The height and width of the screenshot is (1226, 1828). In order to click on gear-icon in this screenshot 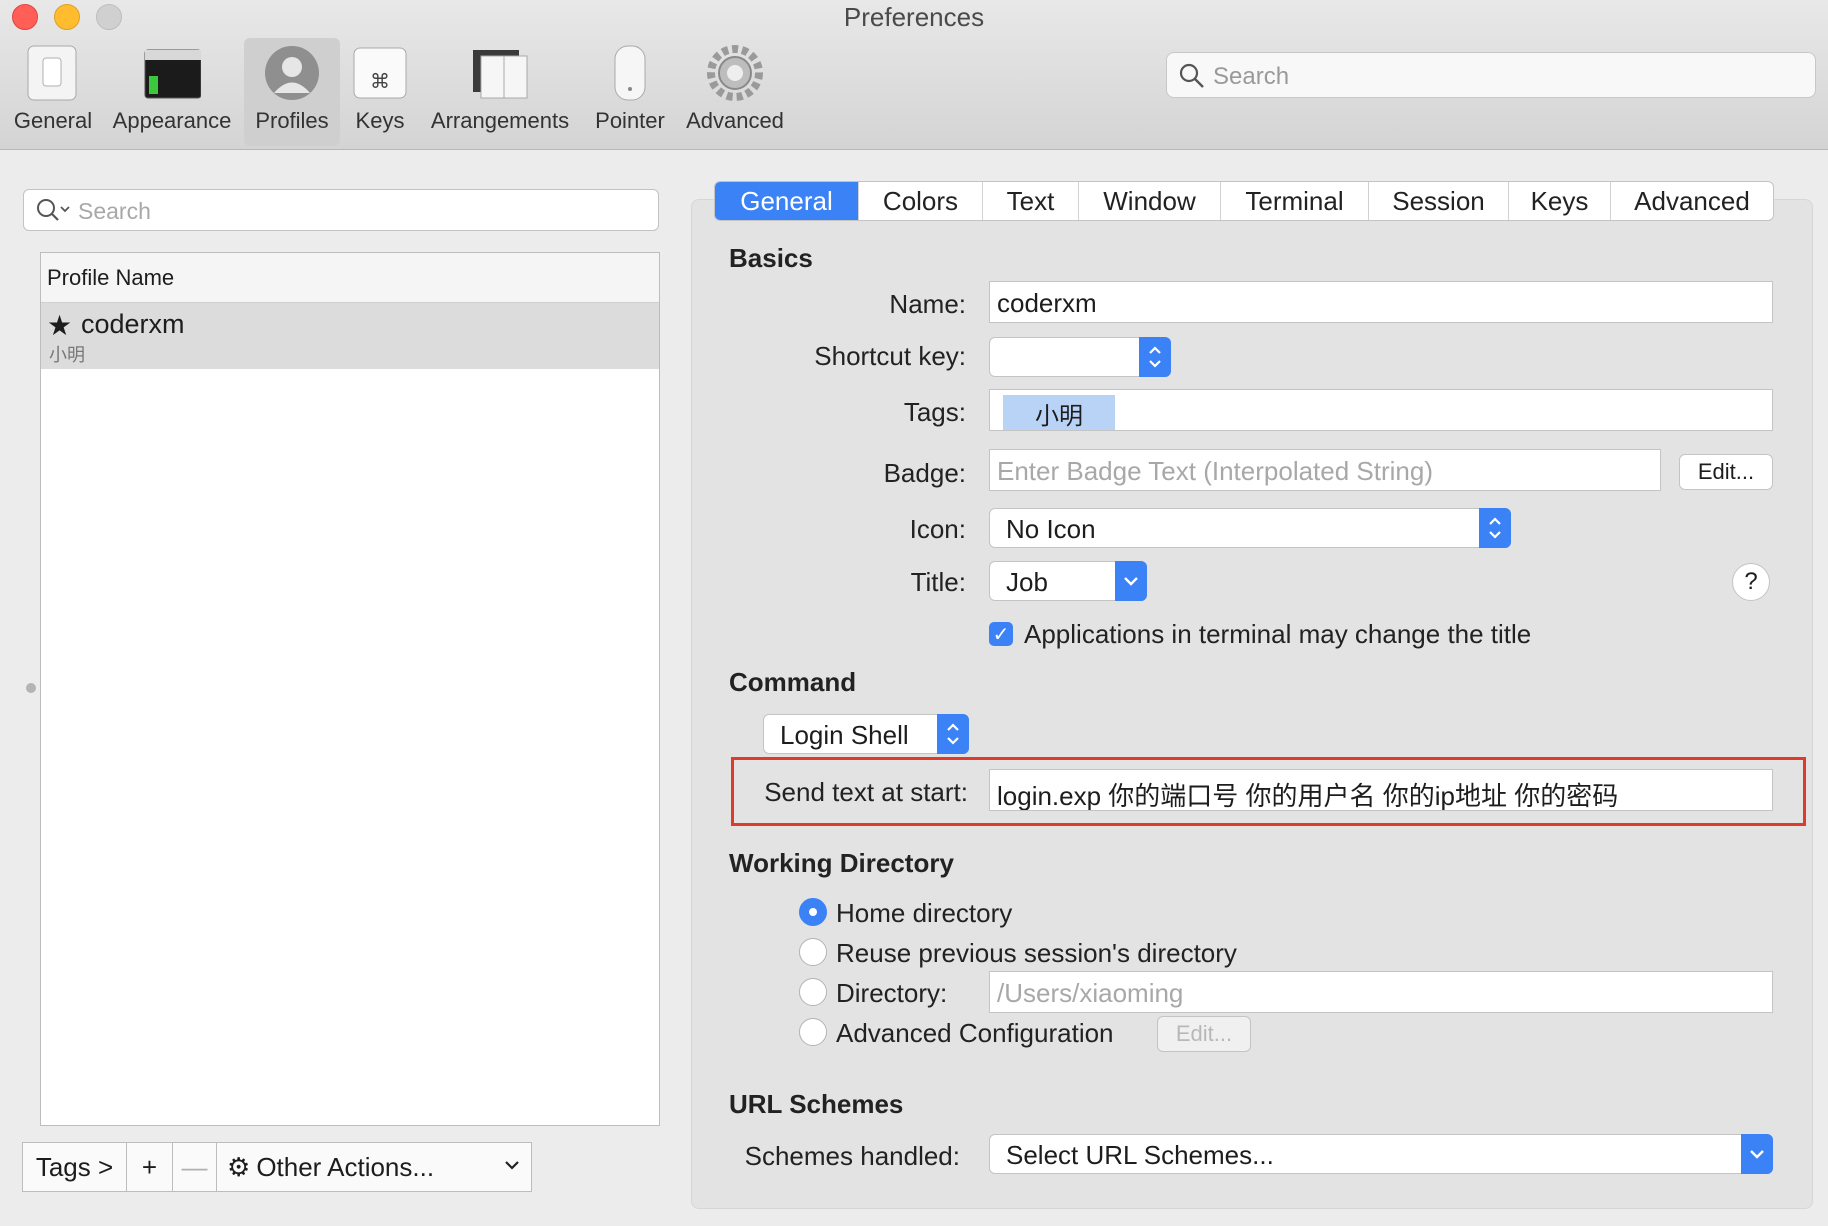, I will do `click(735, 73)`.